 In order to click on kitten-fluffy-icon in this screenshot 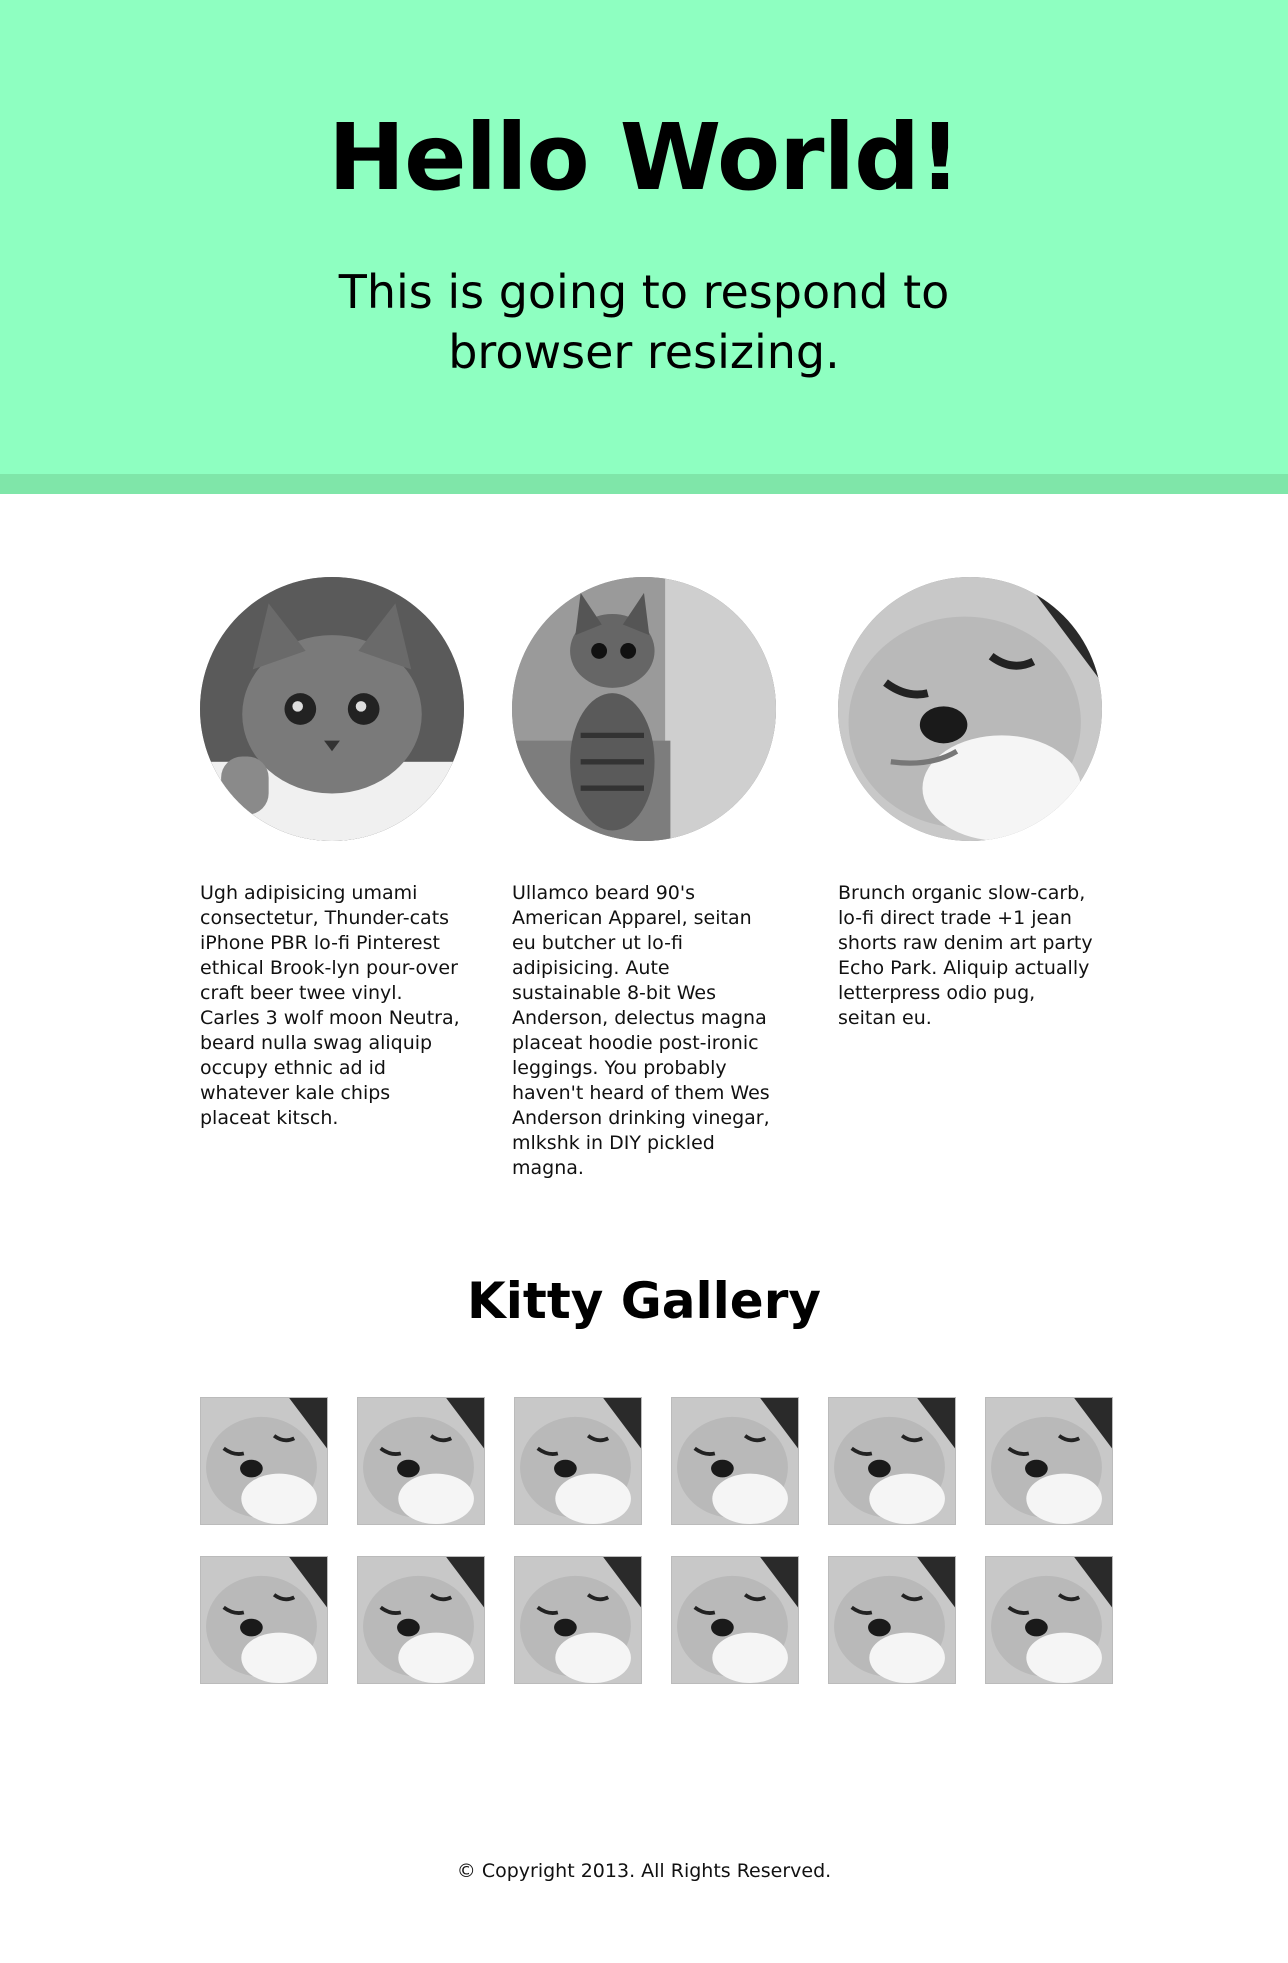, I will do `click(332, 709)`.